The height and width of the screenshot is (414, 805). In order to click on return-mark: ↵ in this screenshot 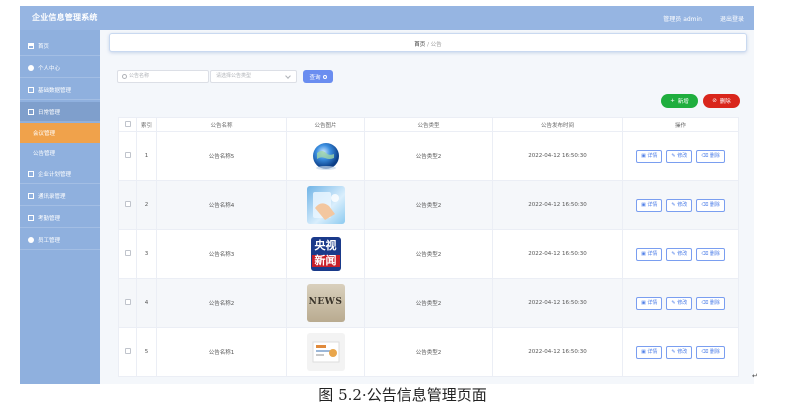, I will do `click(755, 376)`.